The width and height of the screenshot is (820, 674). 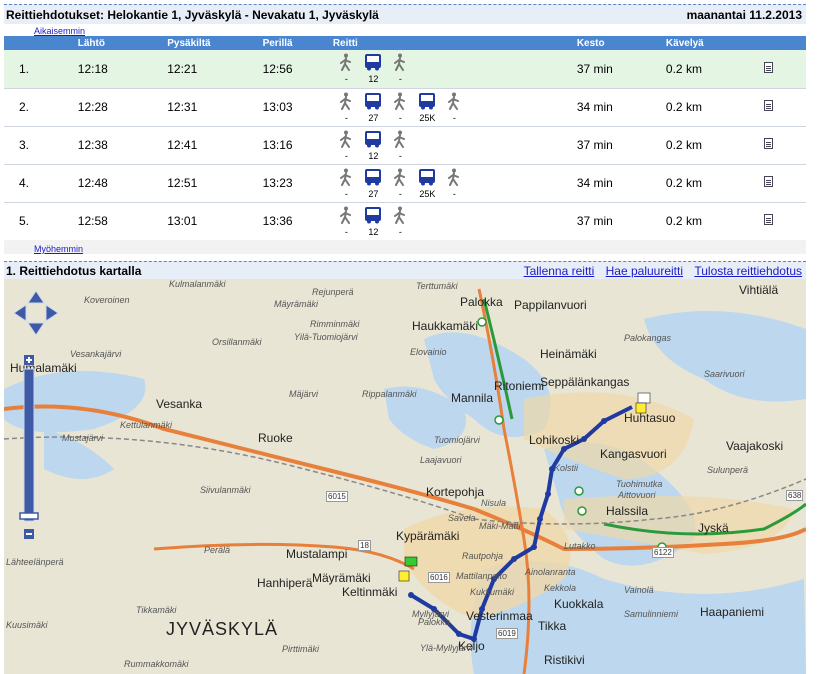 I want to click on map-place-label: Kangasvuori, so click(x=633, y=454).